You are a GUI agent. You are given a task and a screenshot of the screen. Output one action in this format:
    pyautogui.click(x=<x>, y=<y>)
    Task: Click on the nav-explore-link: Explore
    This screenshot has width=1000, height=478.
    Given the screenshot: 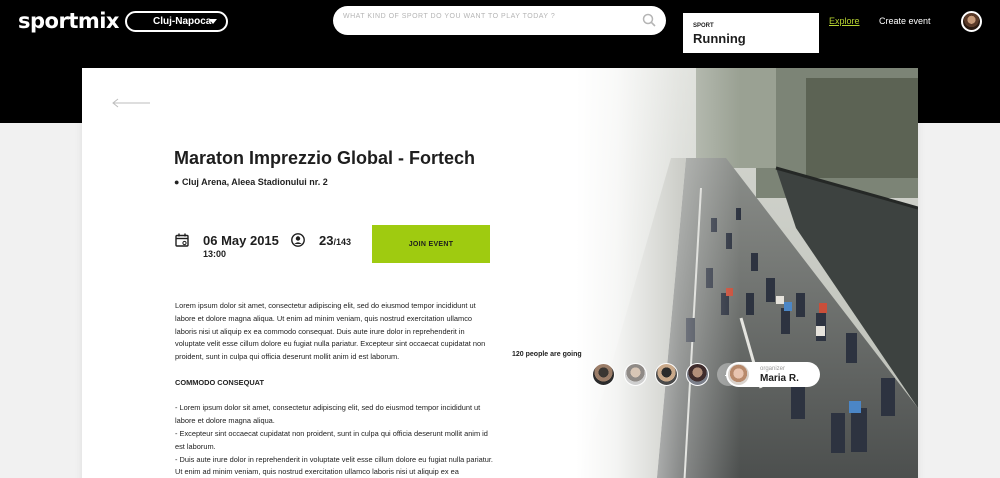 What is the action you would take?
    pyautogui.click(x=844, y=21)
    